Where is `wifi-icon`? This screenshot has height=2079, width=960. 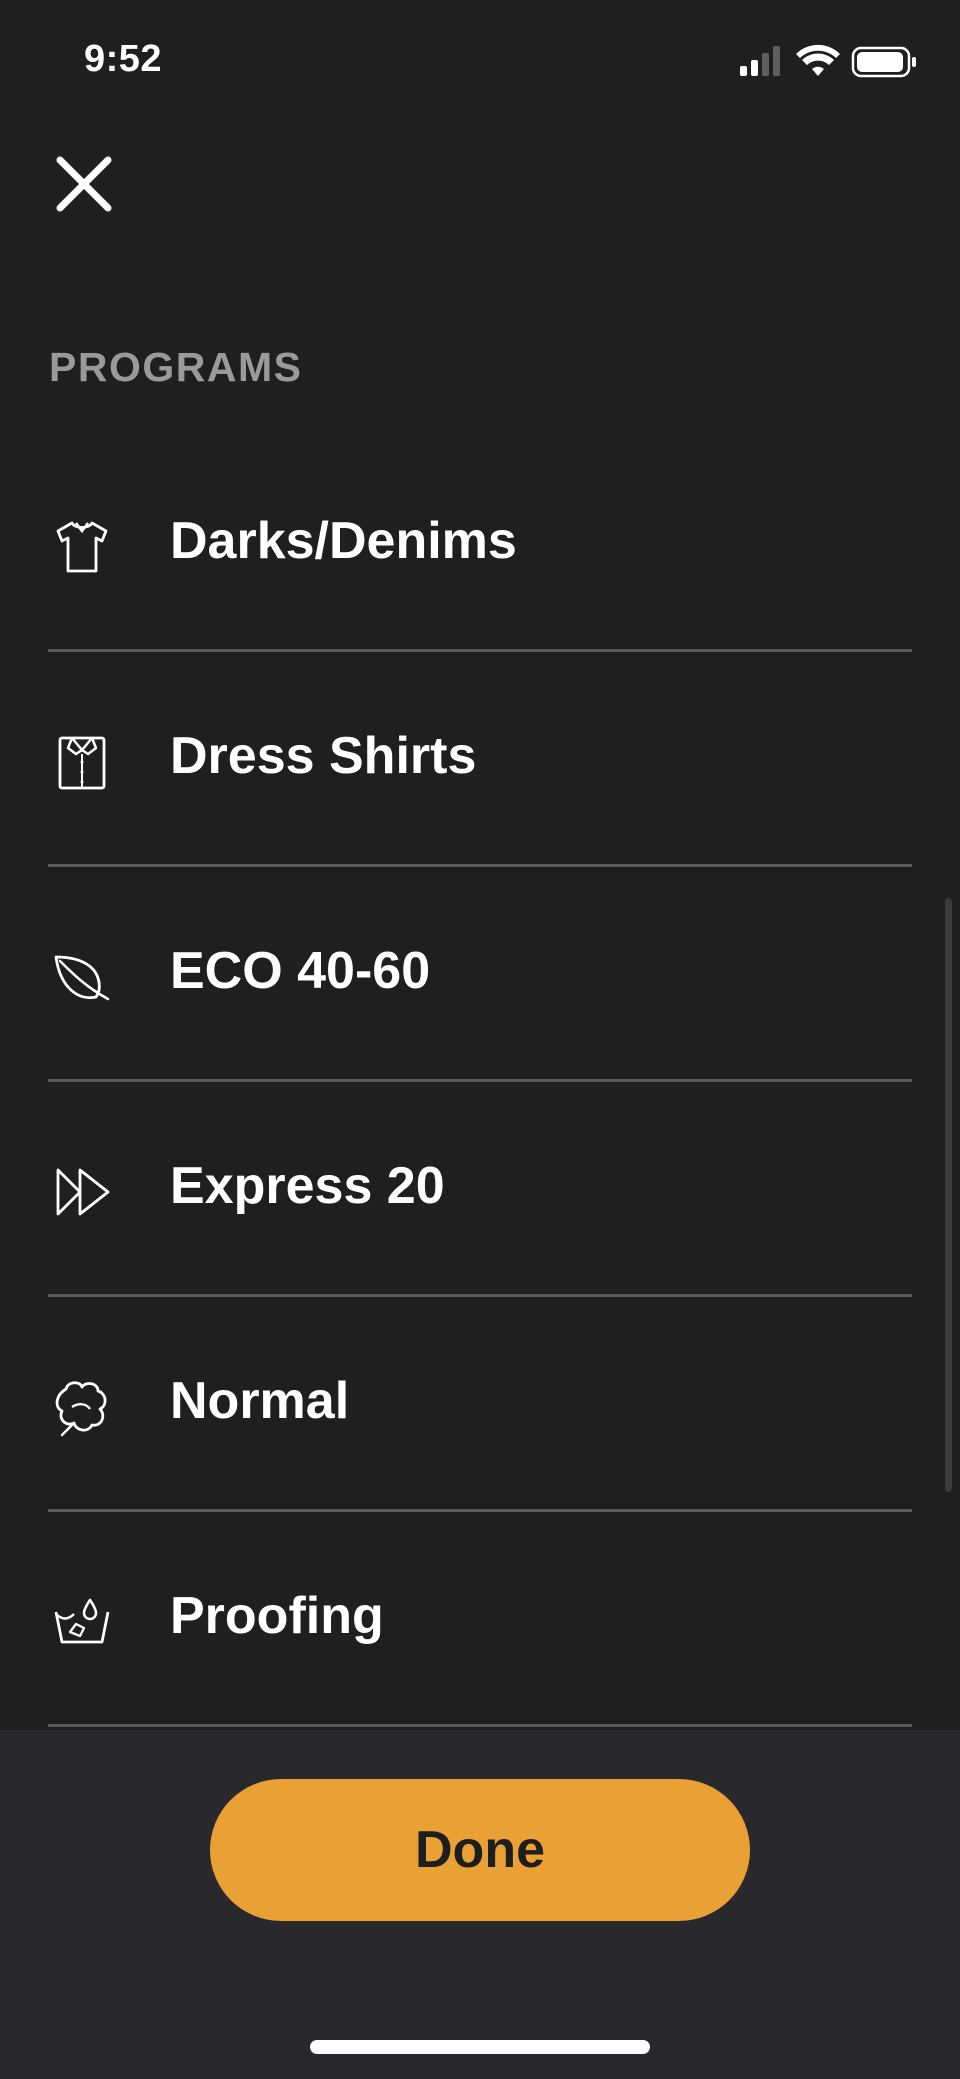
wifi-icon is located at coordinates (818, 60).